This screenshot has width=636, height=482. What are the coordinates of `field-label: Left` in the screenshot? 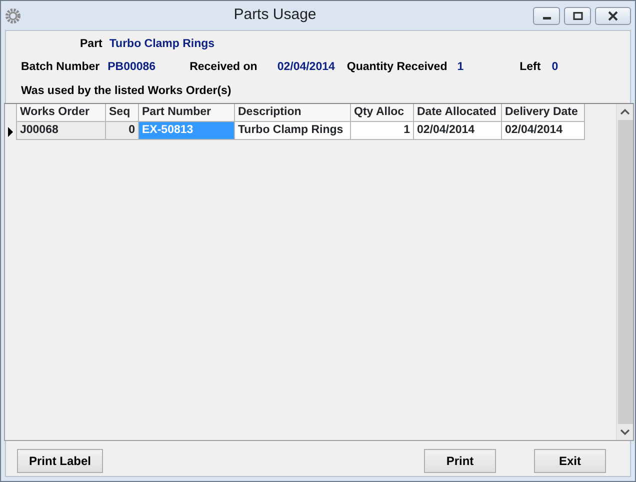 It's located at (530, 68).